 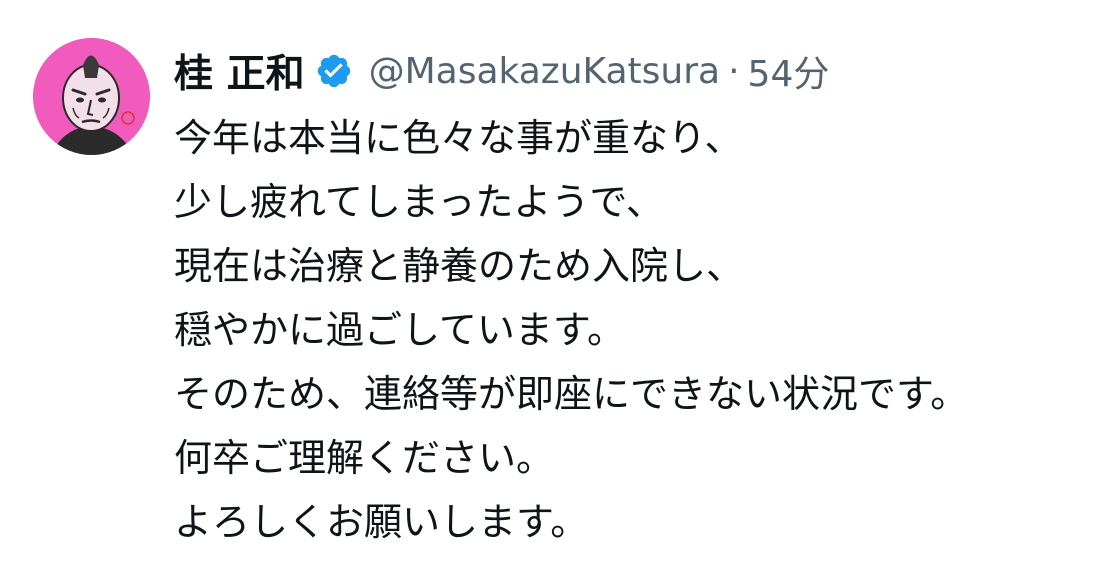 I want to click on tweet-text-line: 穏やかに過ごしています。, so click(x=400, y=330).